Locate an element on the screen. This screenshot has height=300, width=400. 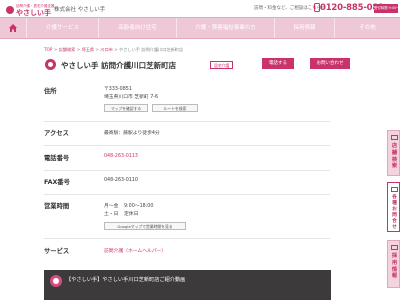
breadcrumb-prefecture: 埼玉県 is located at coordinates (88, 49).